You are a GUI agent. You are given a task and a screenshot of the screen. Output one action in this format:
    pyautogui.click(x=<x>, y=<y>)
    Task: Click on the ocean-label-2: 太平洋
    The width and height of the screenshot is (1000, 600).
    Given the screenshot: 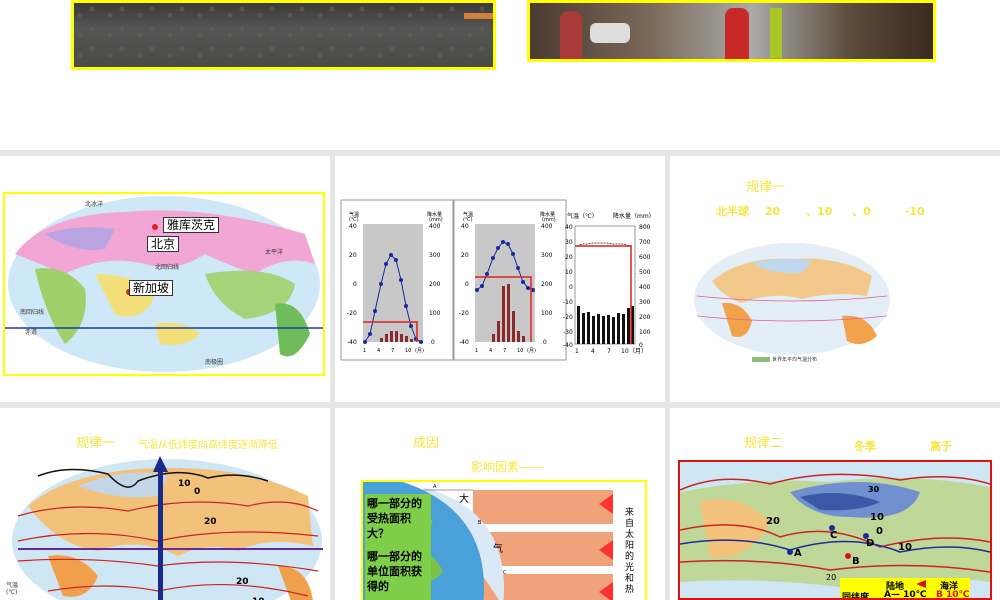 What is the action you would take?
    pyautogui.click(x=274, y=252)
    